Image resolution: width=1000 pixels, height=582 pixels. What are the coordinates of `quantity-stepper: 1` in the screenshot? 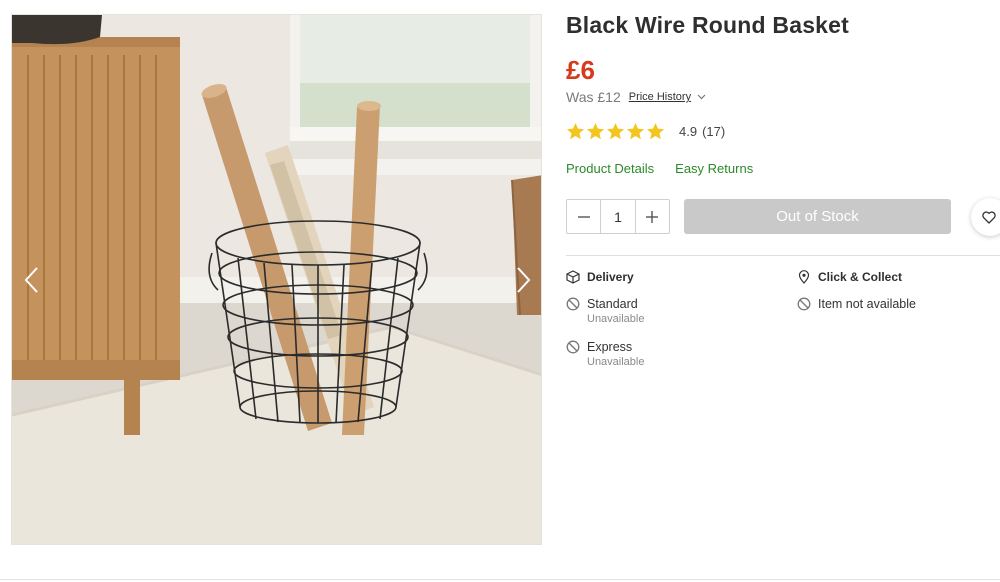 It's located at (618, 216).